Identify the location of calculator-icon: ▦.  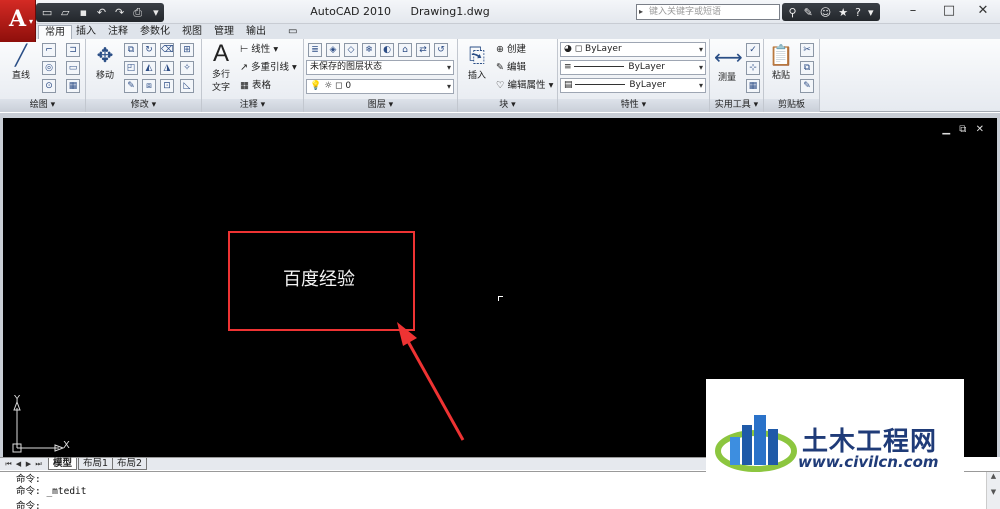
(753, 86).